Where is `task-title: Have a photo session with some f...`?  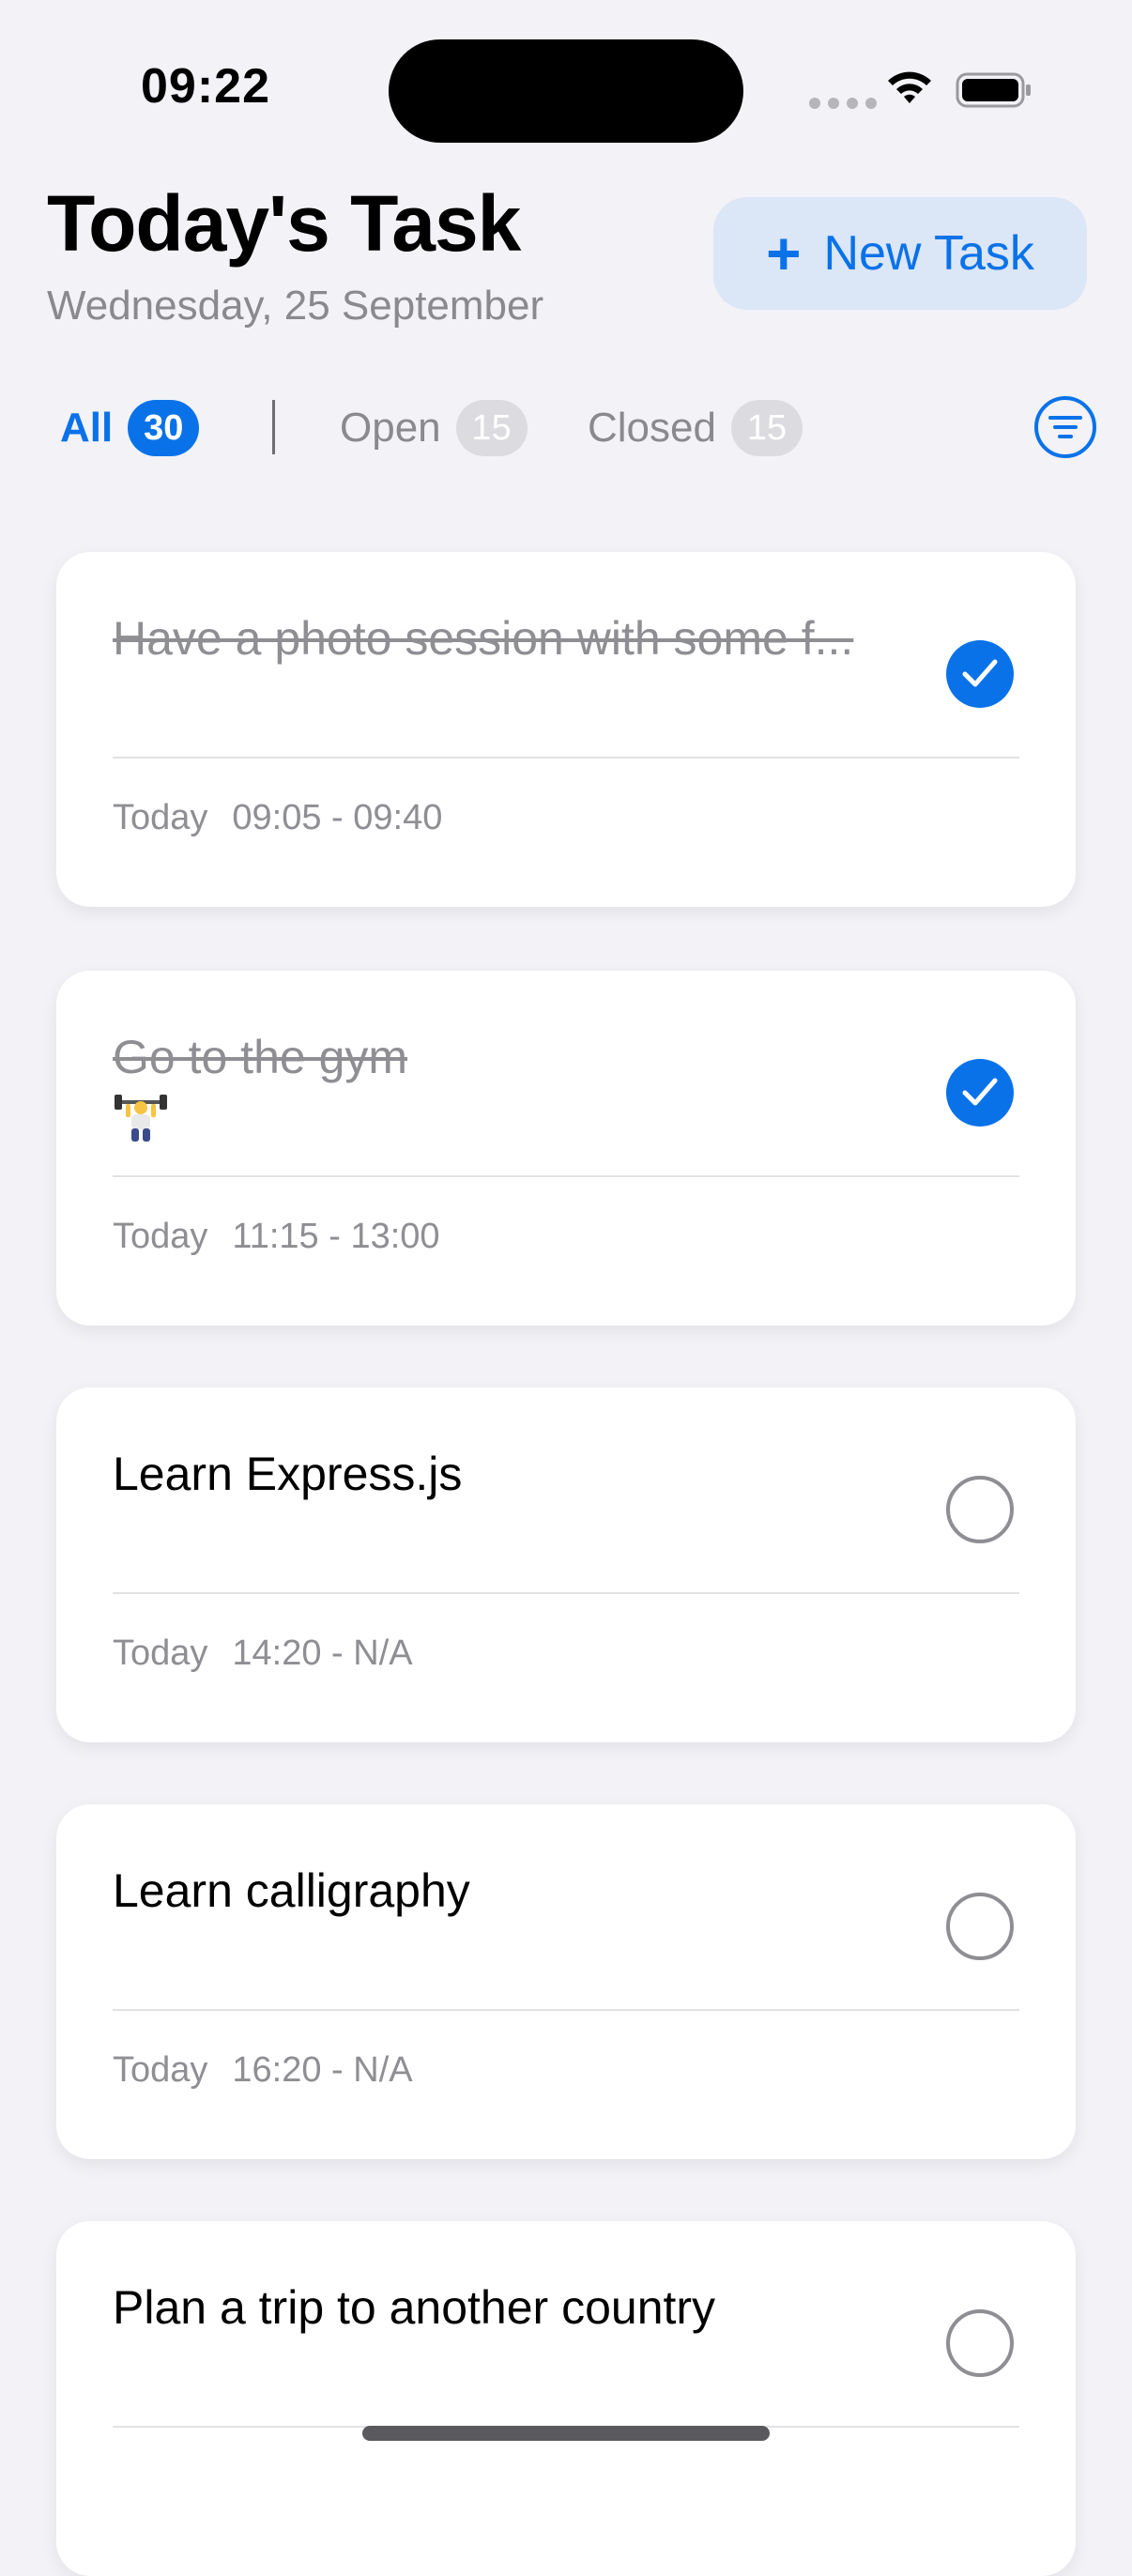 task-title: Have a photo session with some f... is located at coordinates (483, 639).